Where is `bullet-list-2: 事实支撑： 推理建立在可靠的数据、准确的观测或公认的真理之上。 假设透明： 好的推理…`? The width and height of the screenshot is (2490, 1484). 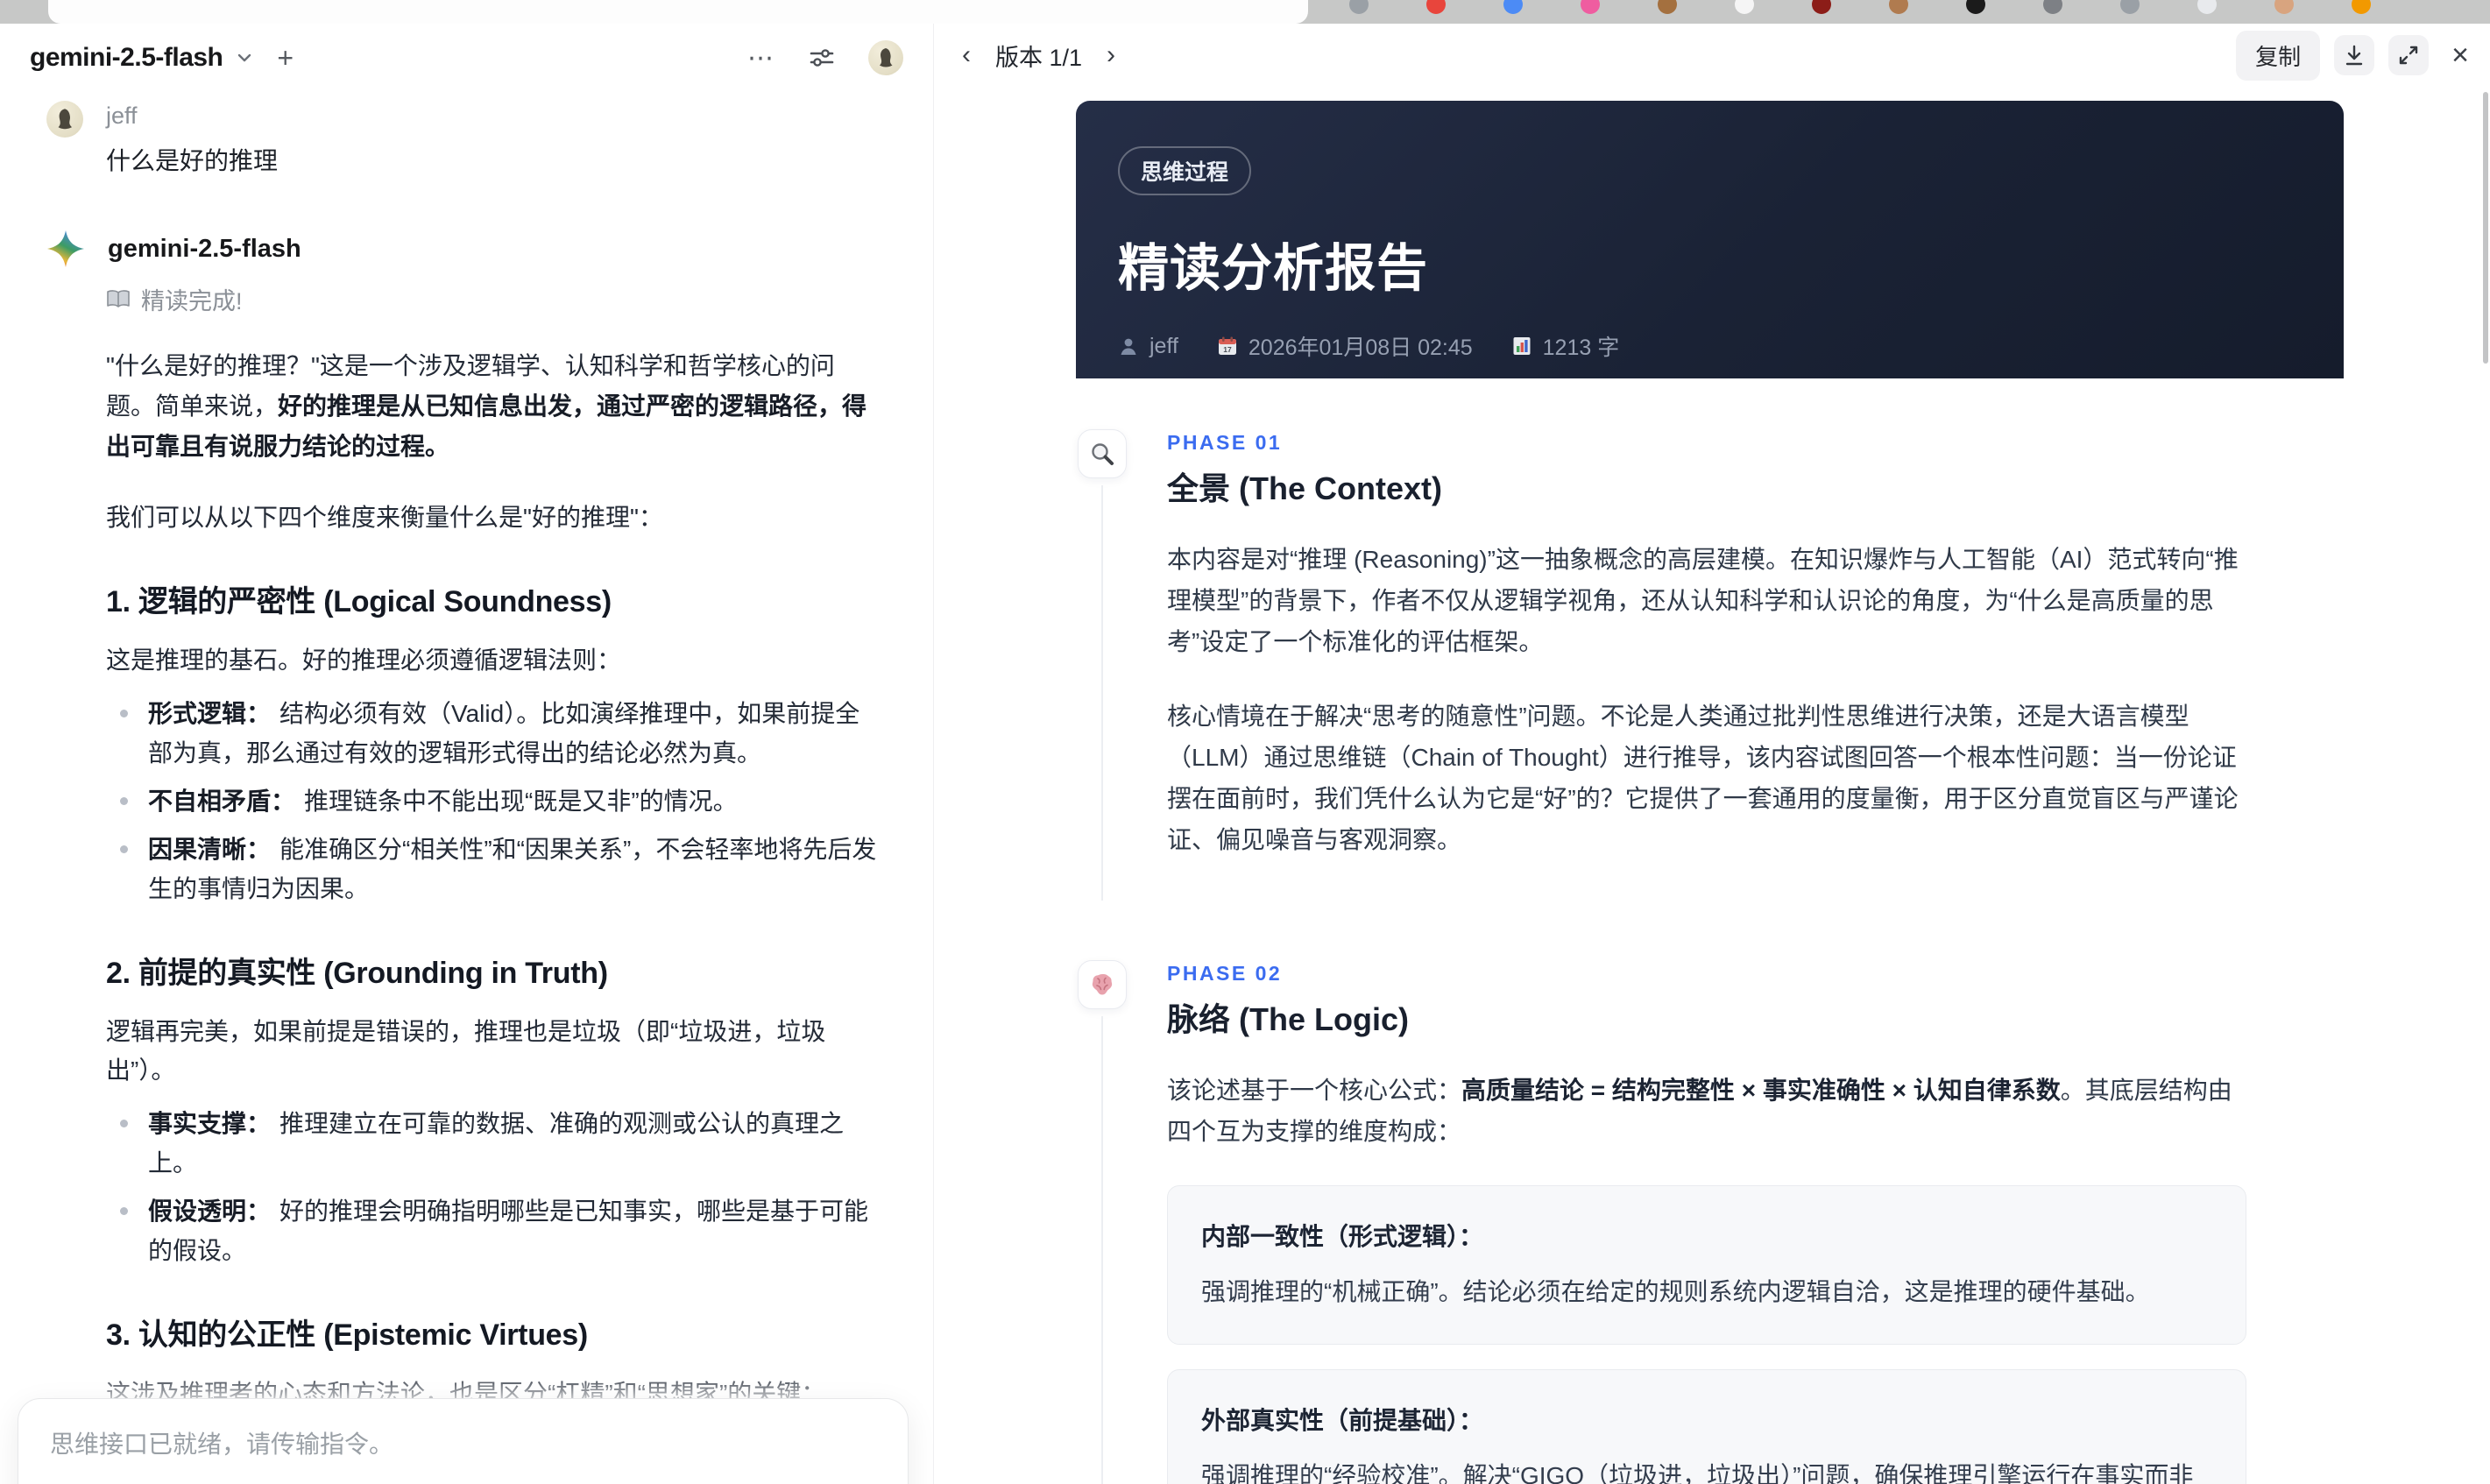 bullet-list-2: 事实支撑： 推理建立在可靠的数据、准确的观测或公认的真理之上。 假设透明： 好的推理… is located at coordinates (494, 1187).